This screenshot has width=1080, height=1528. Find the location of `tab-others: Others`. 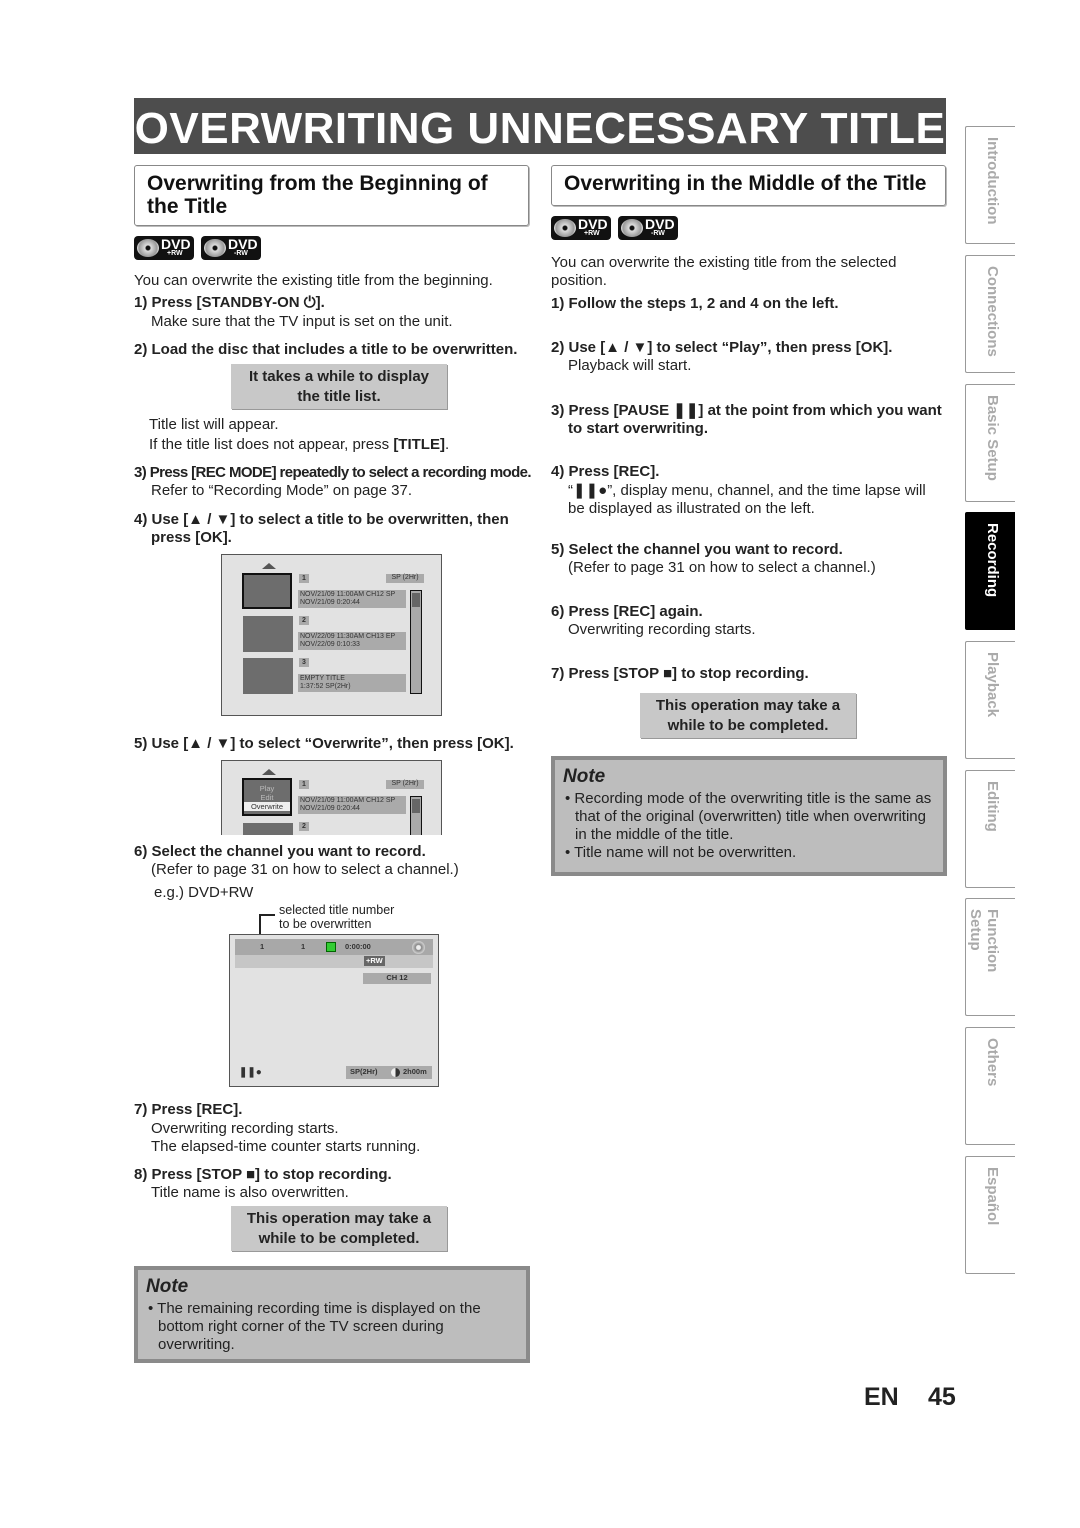

tab-others: Others is located at coordinates (990, 1086).